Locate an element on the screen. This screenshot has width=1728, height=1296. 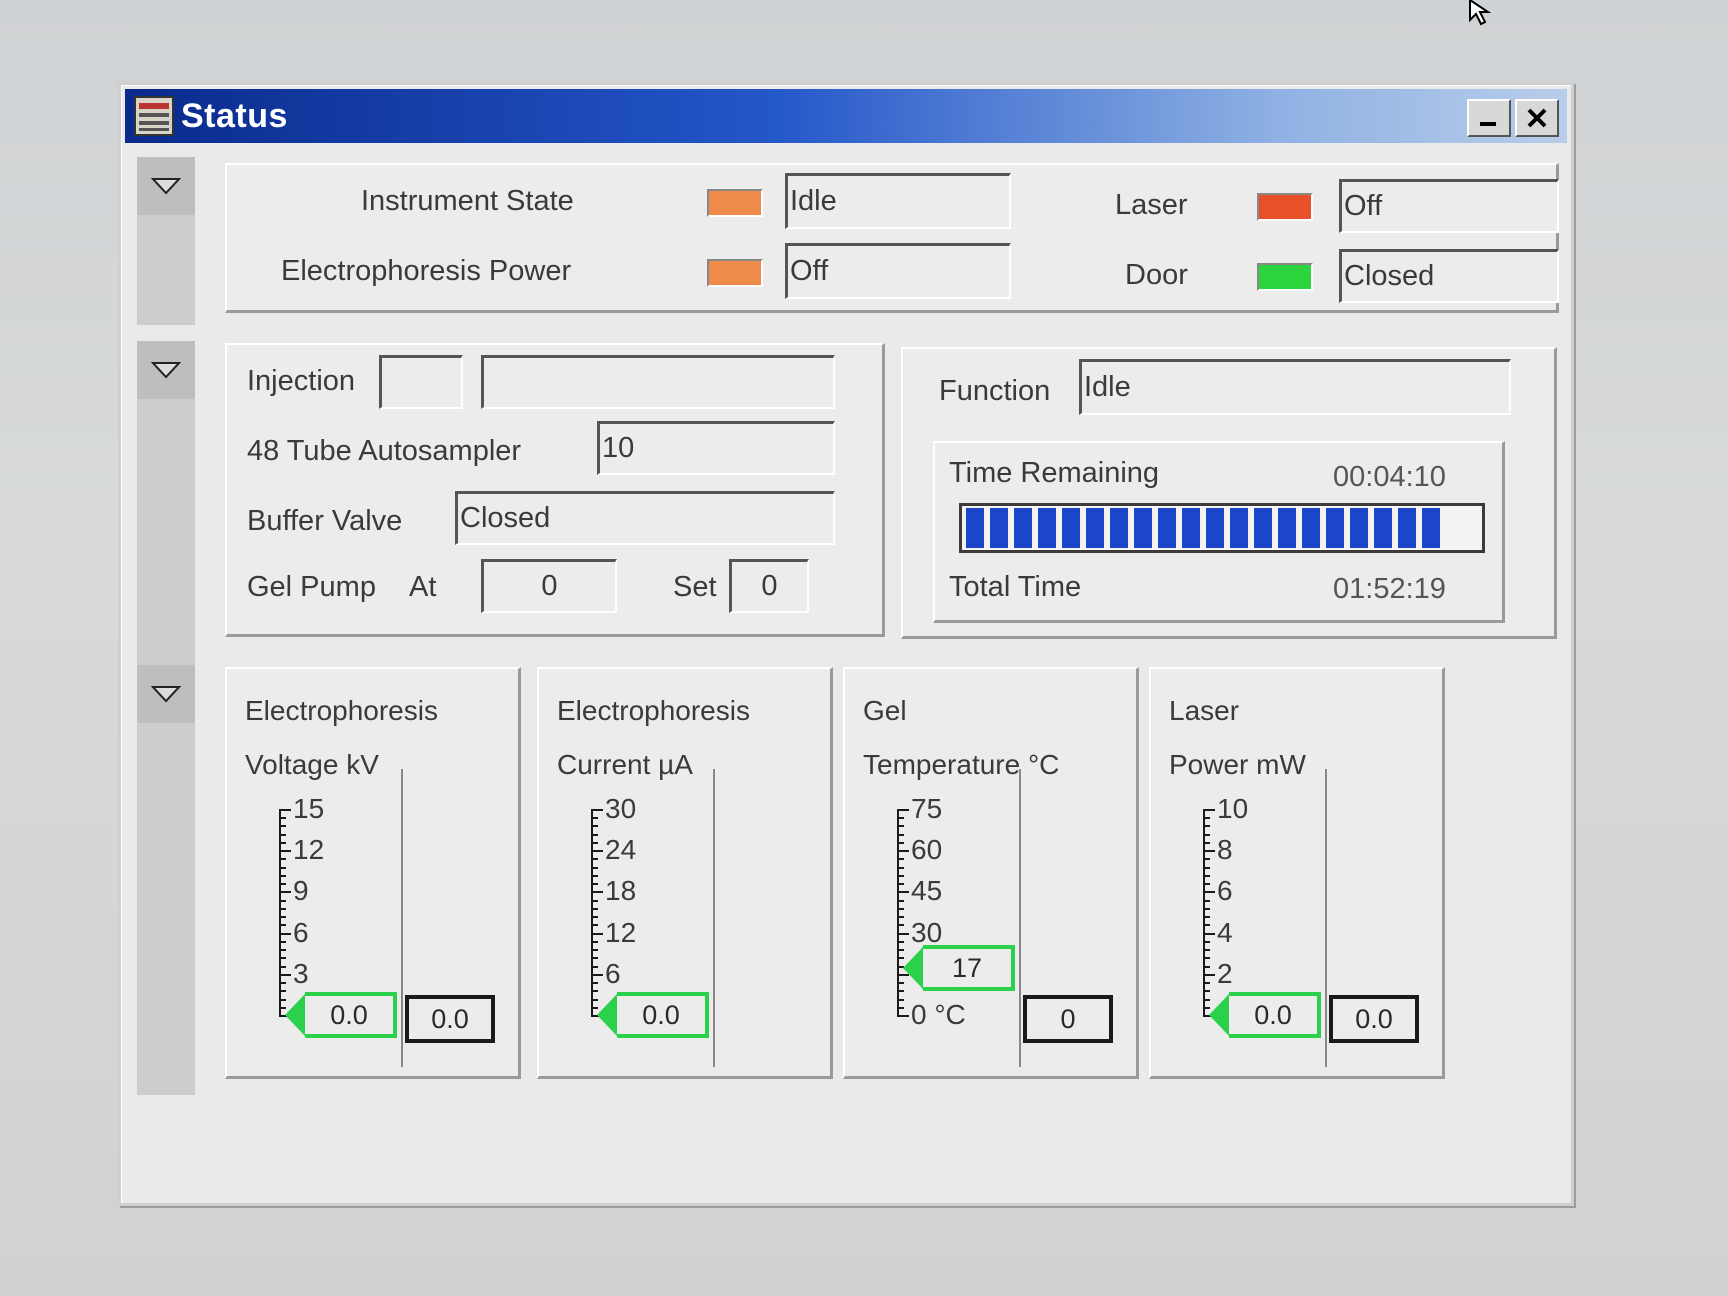
gauge-tick-label: 60 is located at coordinates (927, 850).